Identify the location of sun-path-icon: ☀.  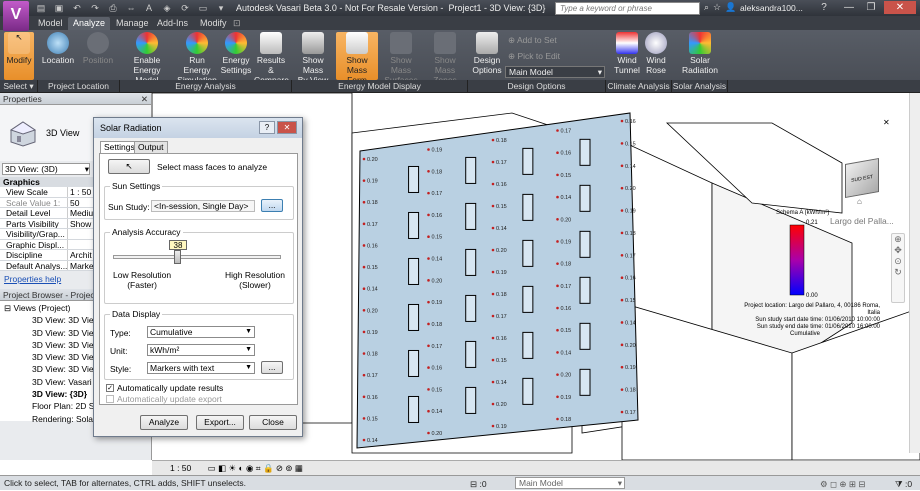
(232, 468).